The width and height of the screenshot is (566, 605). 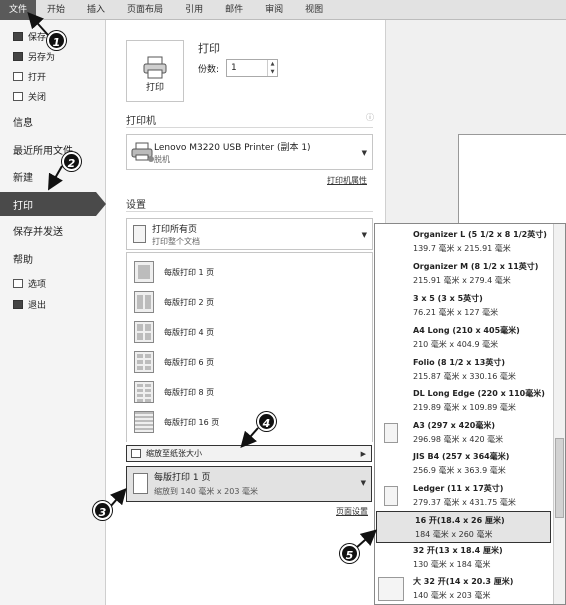 I want to click on callout-badge-5: 5, so click(x=349, y=553).